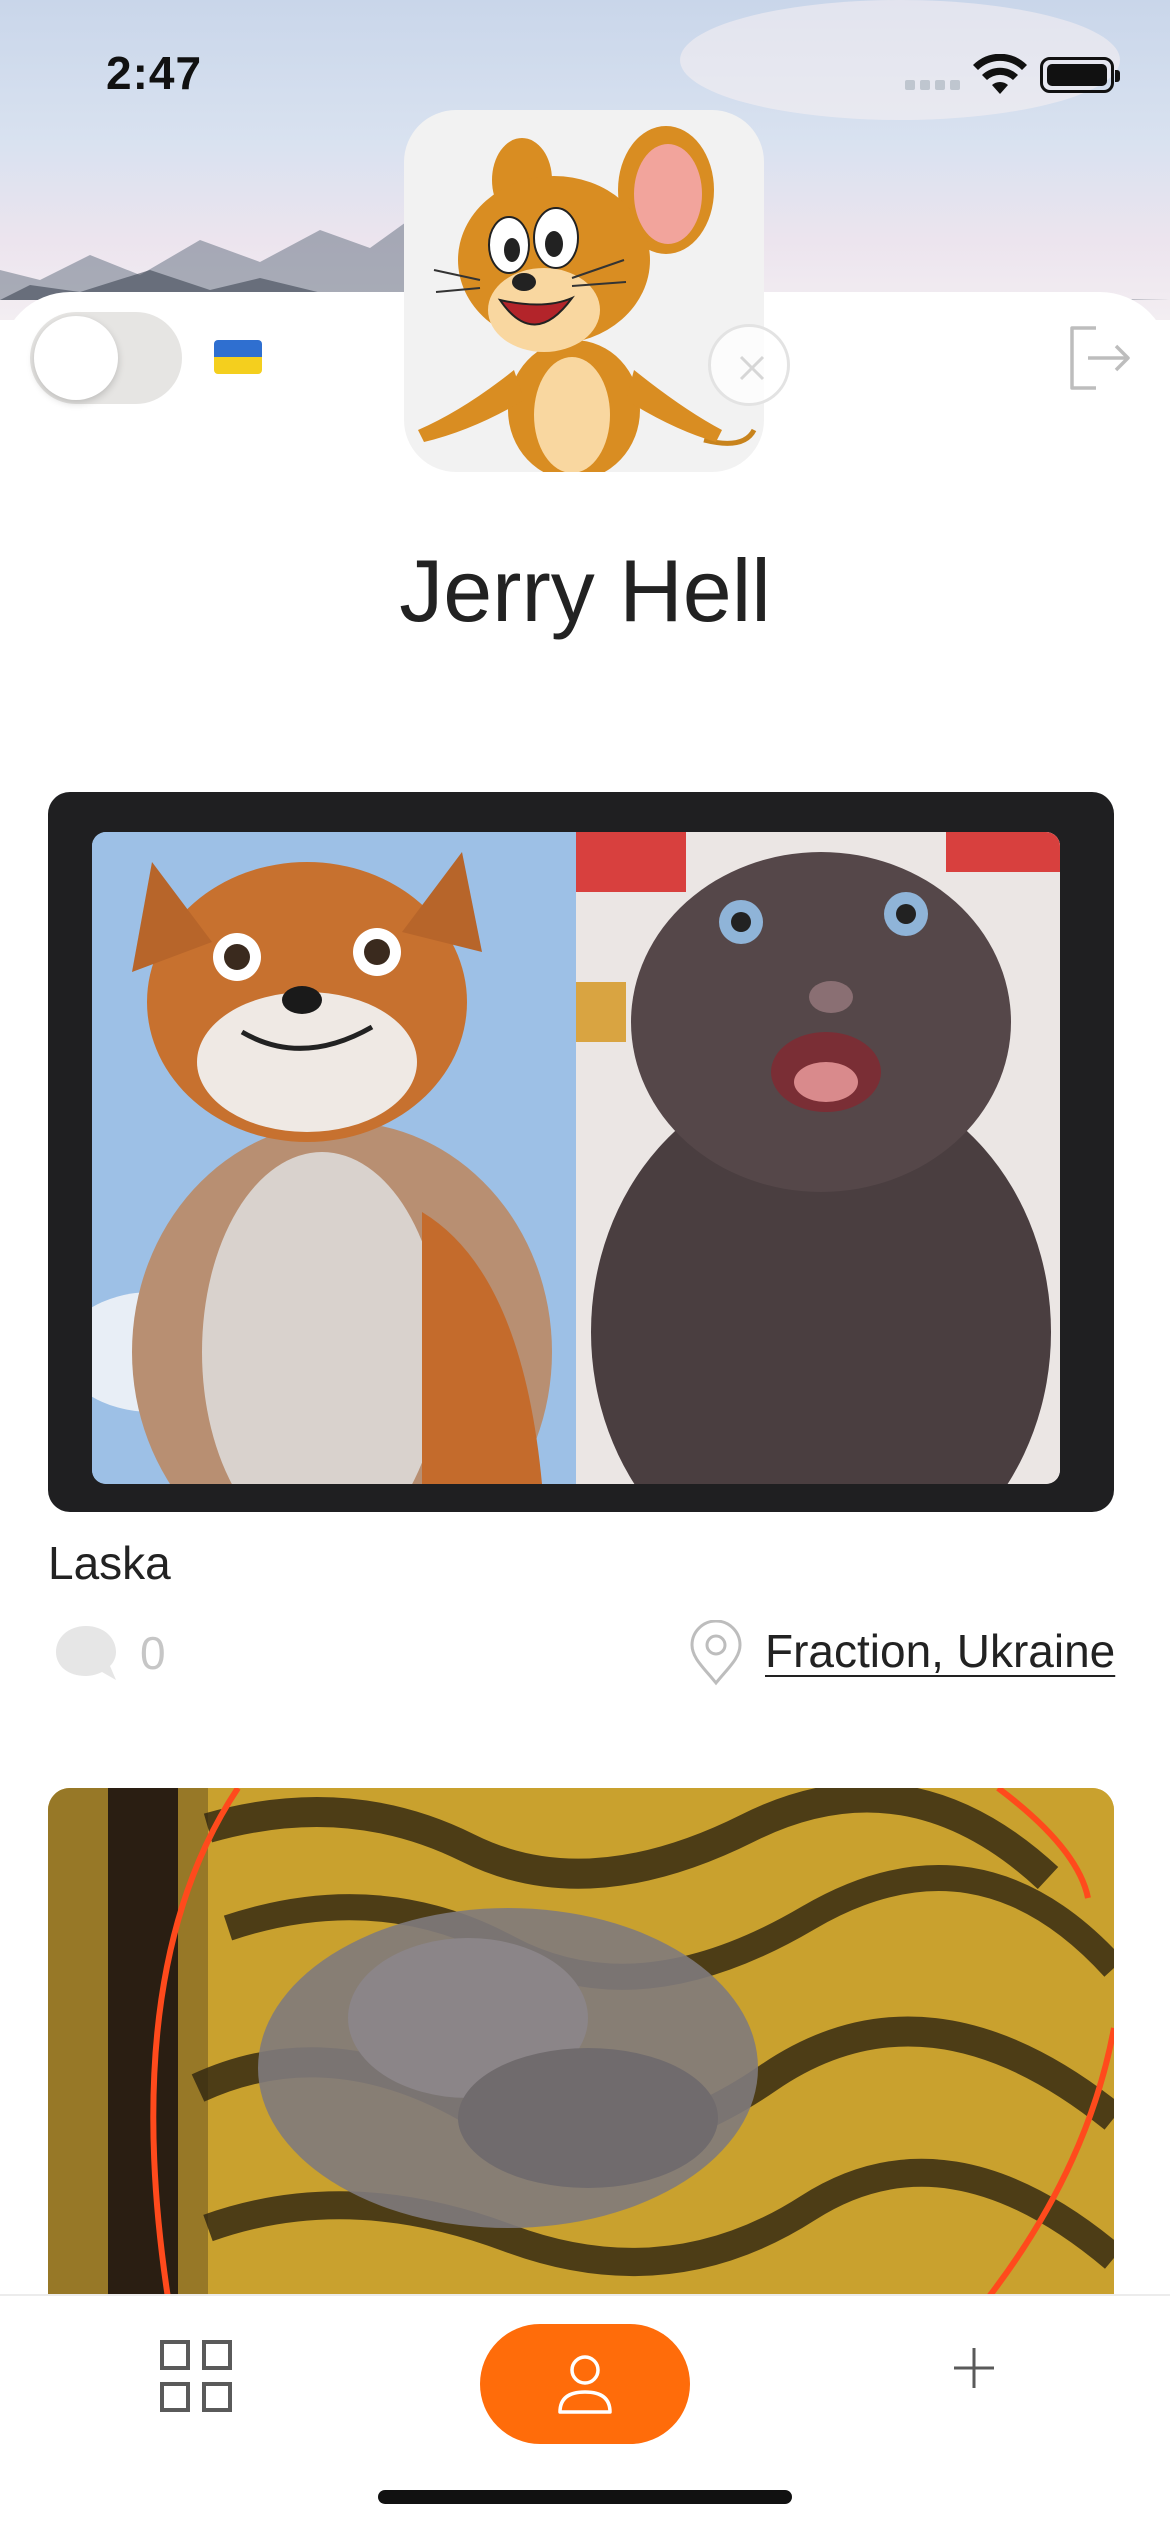 Image resolution: width=1170 pixels, height=2532 pixels. What do you see at coordinates (334, 1158) in the screenshot?
I see `fox-photo` at bounding box center [334, 1158].